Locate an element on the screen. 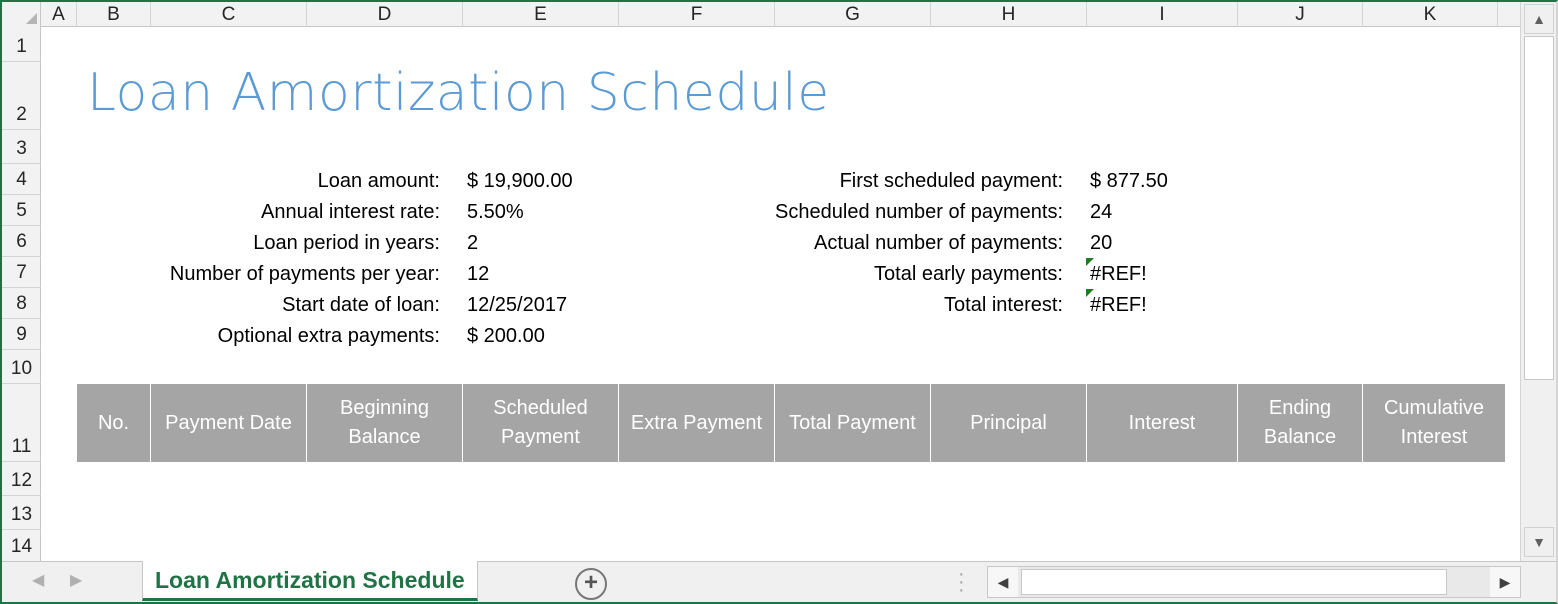 Image resolution: width=1558 pixels, height=604 pixels. interest-rate-value: 5.50% is located at coordinates (495, 212).